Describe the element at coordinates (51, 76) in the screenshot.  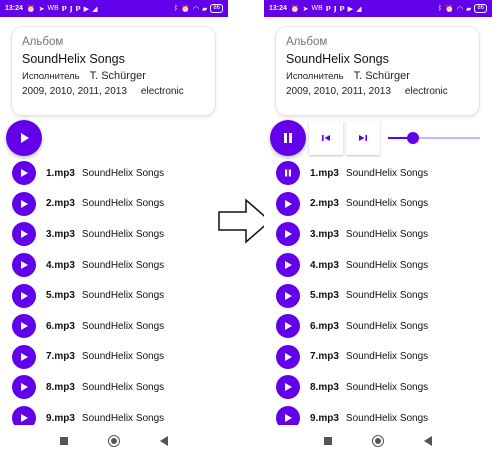
I see `artist-label: Исполнитель` at that location.